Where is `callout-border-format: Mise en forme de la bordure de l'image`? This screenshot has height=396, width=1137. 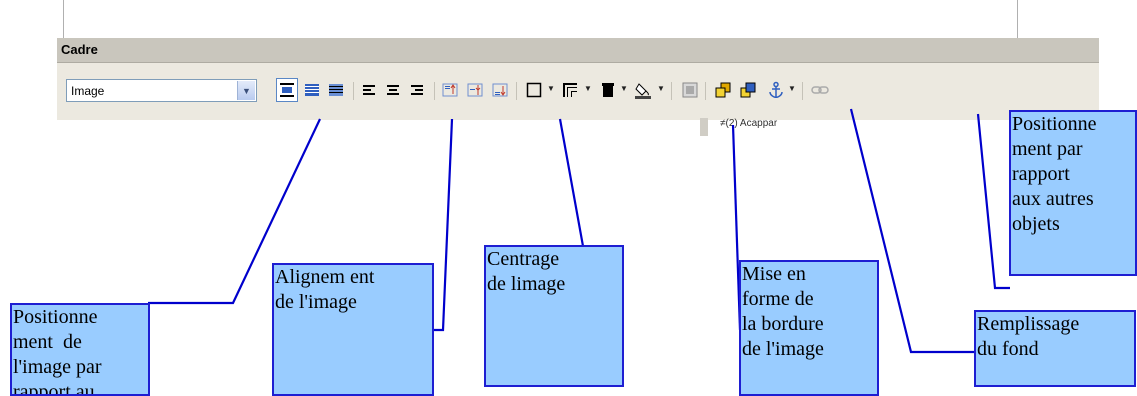 callout-border-format: Mise en forme de la bordure de l'image is located at coordinates (809, 328).